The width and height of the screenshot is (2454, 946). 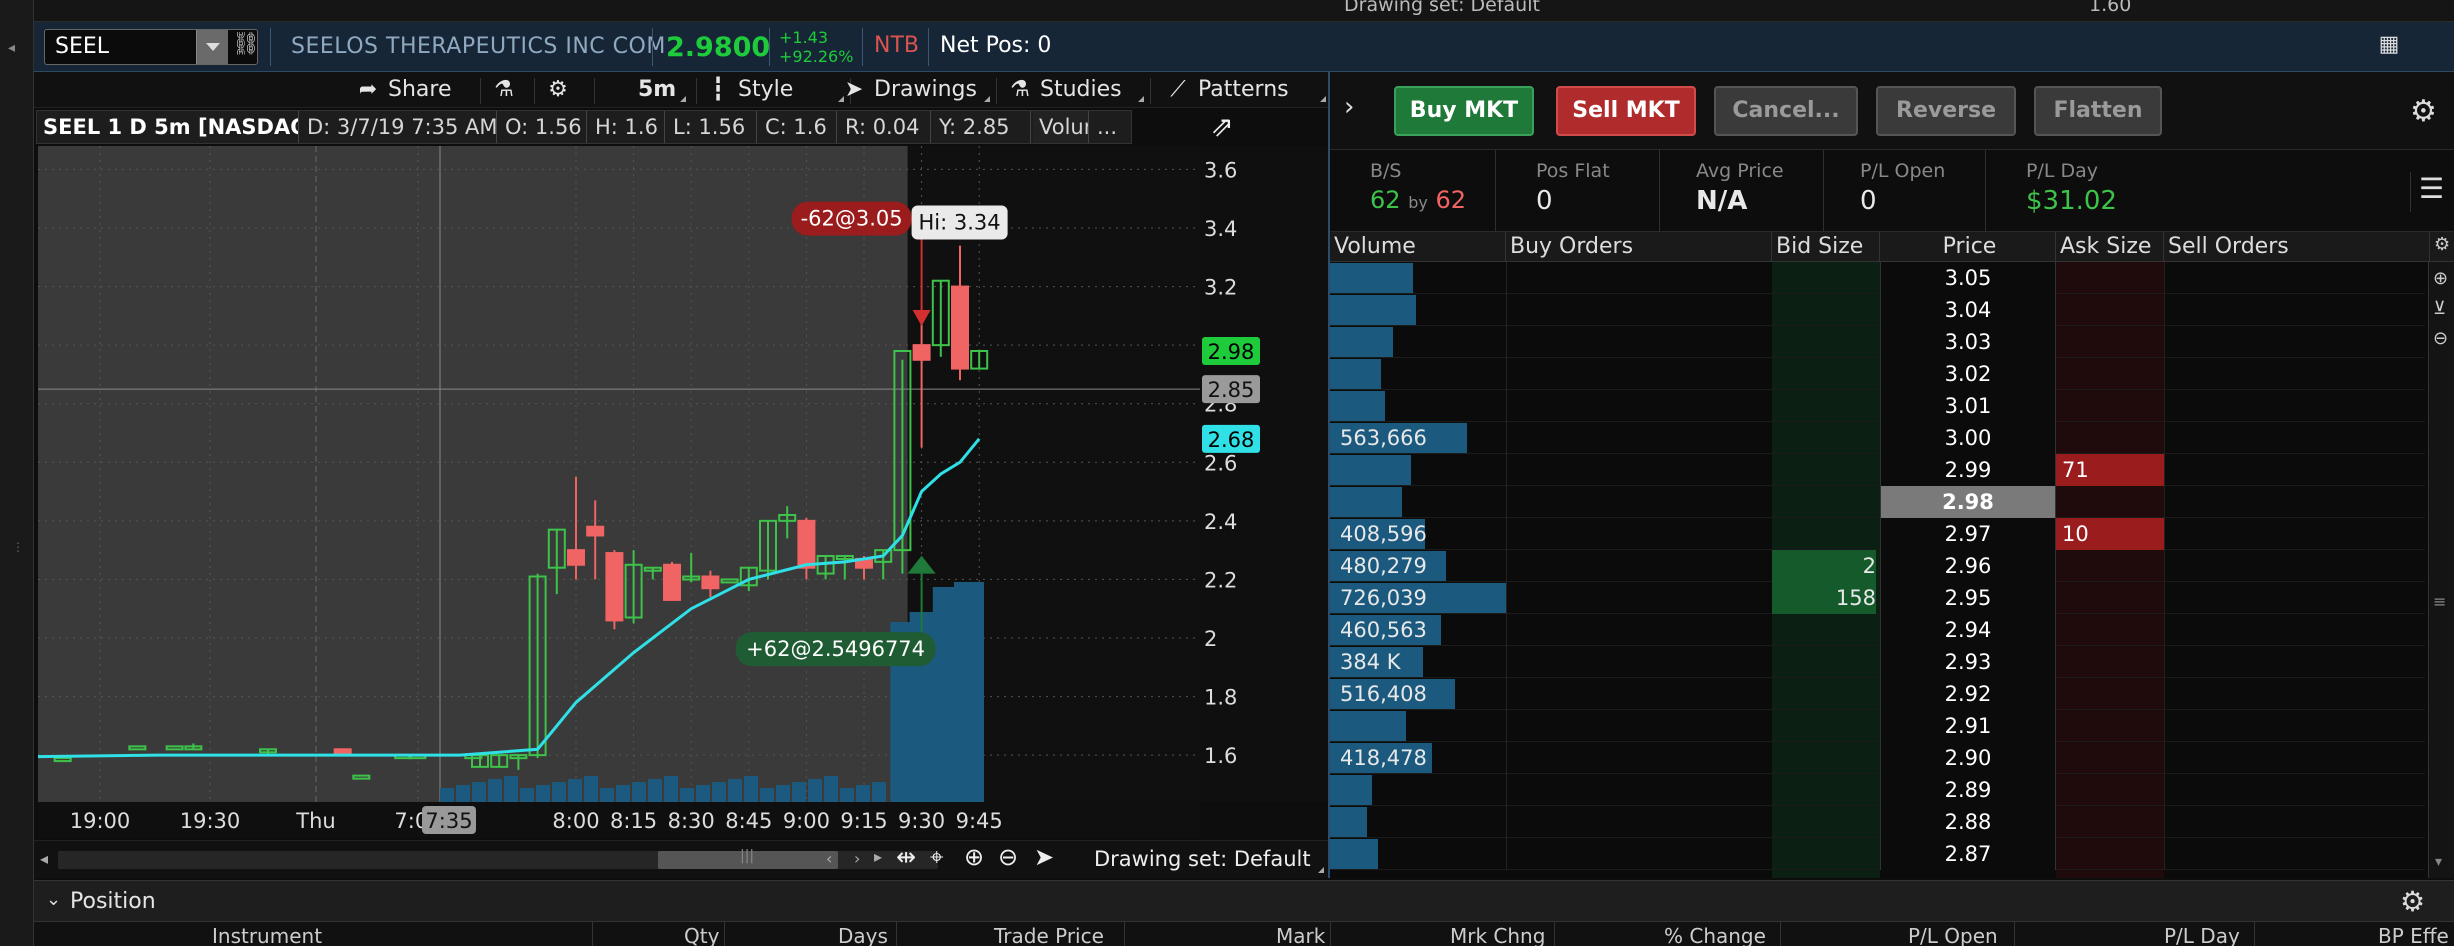 I want to click on ladder-row: 3.02, so click(x=1877, y=374).